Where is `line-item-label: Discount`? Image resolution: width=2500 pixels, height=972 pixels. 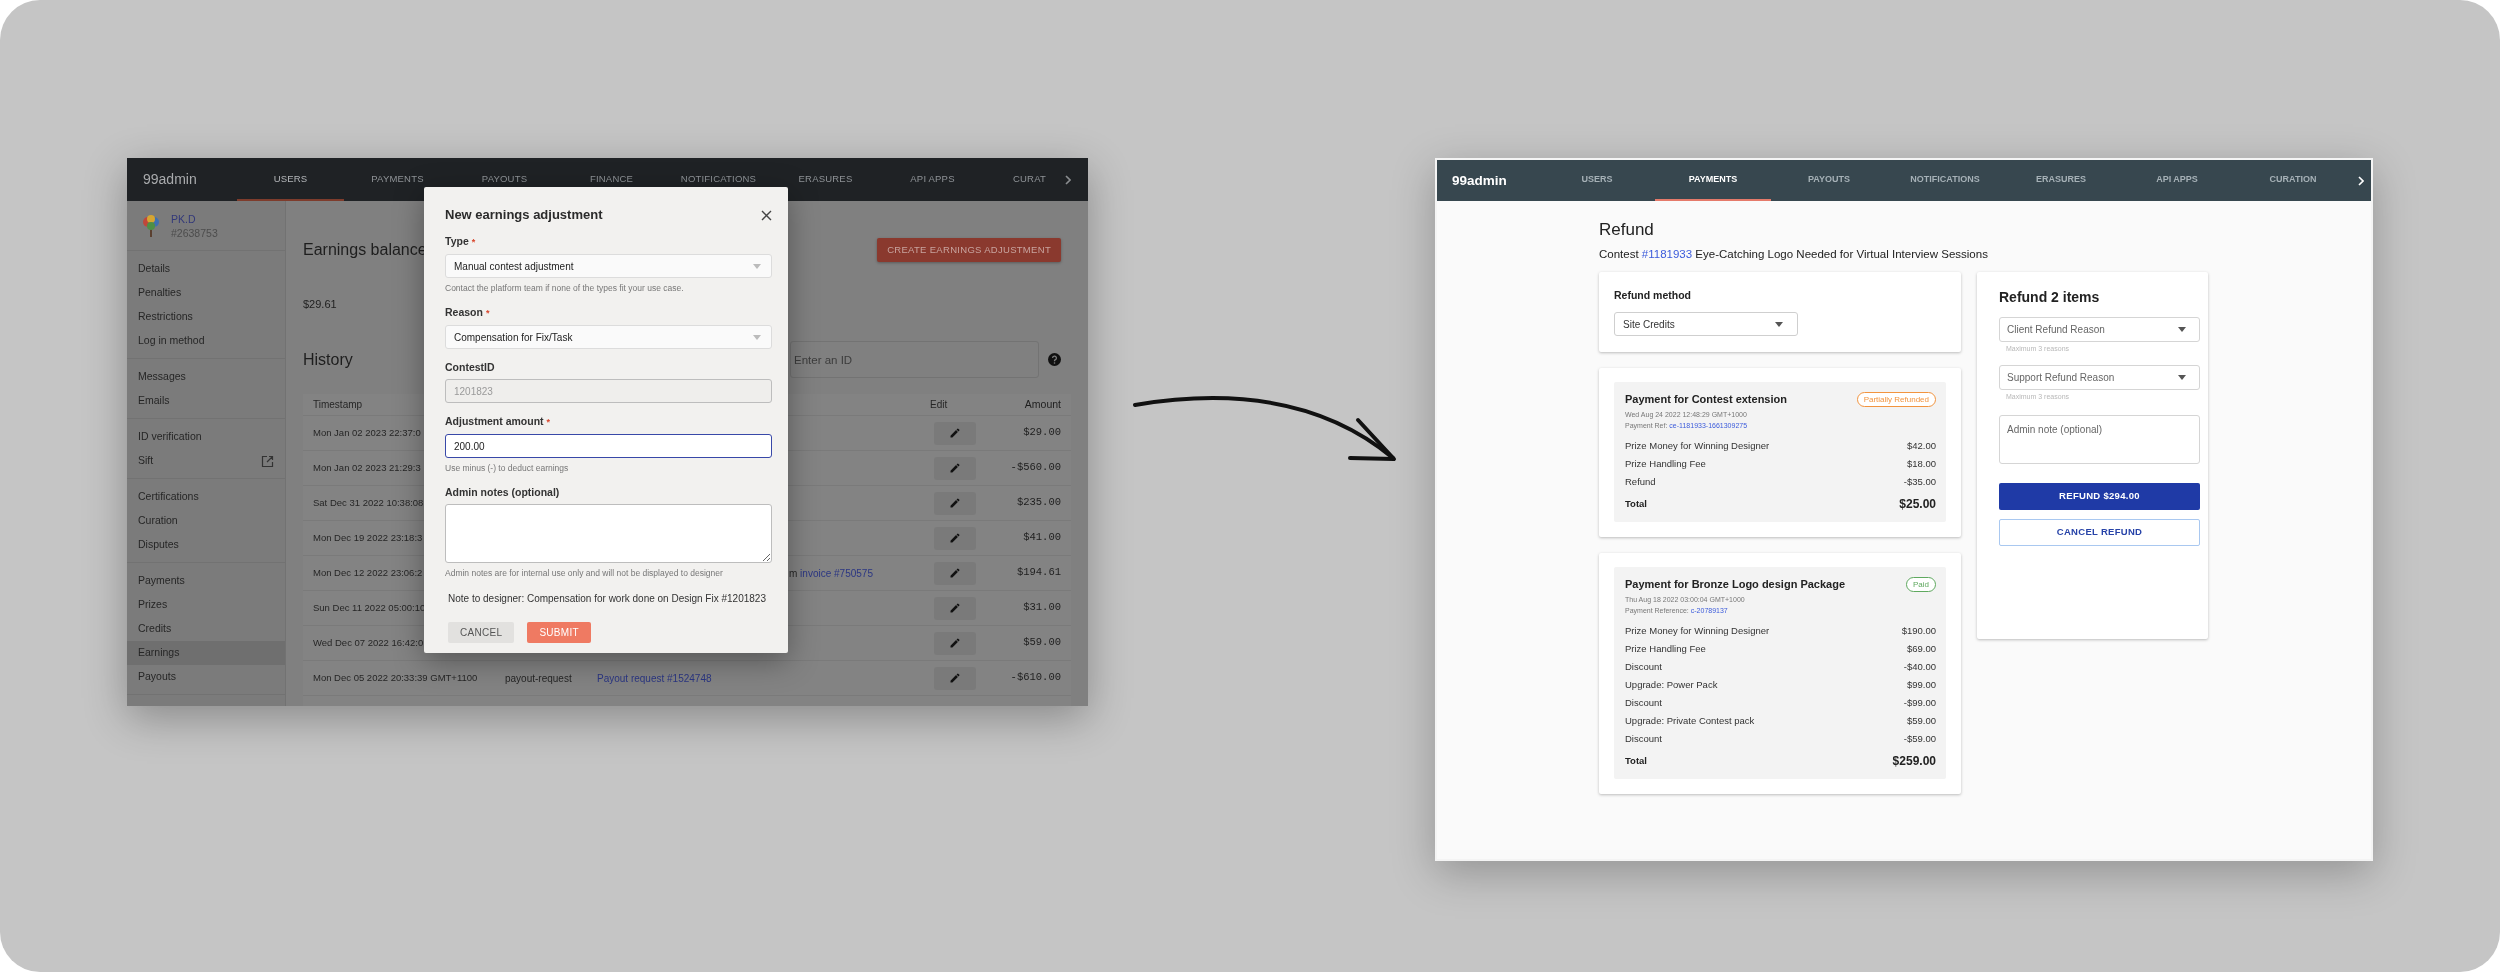
line-item-label: Discount is located at coordinates (1643, 703).